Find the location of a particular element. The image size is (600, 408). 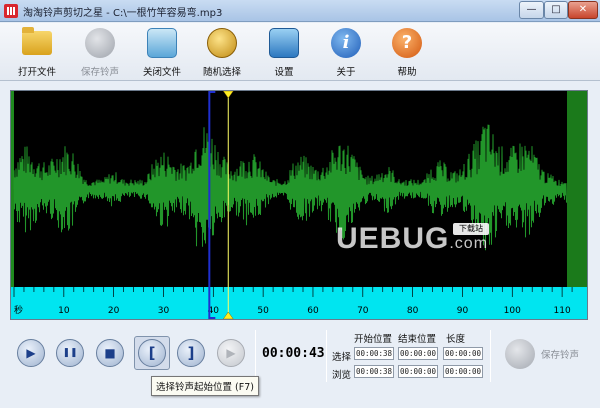

play-button: ▶ is located at coordinates (31, 353).